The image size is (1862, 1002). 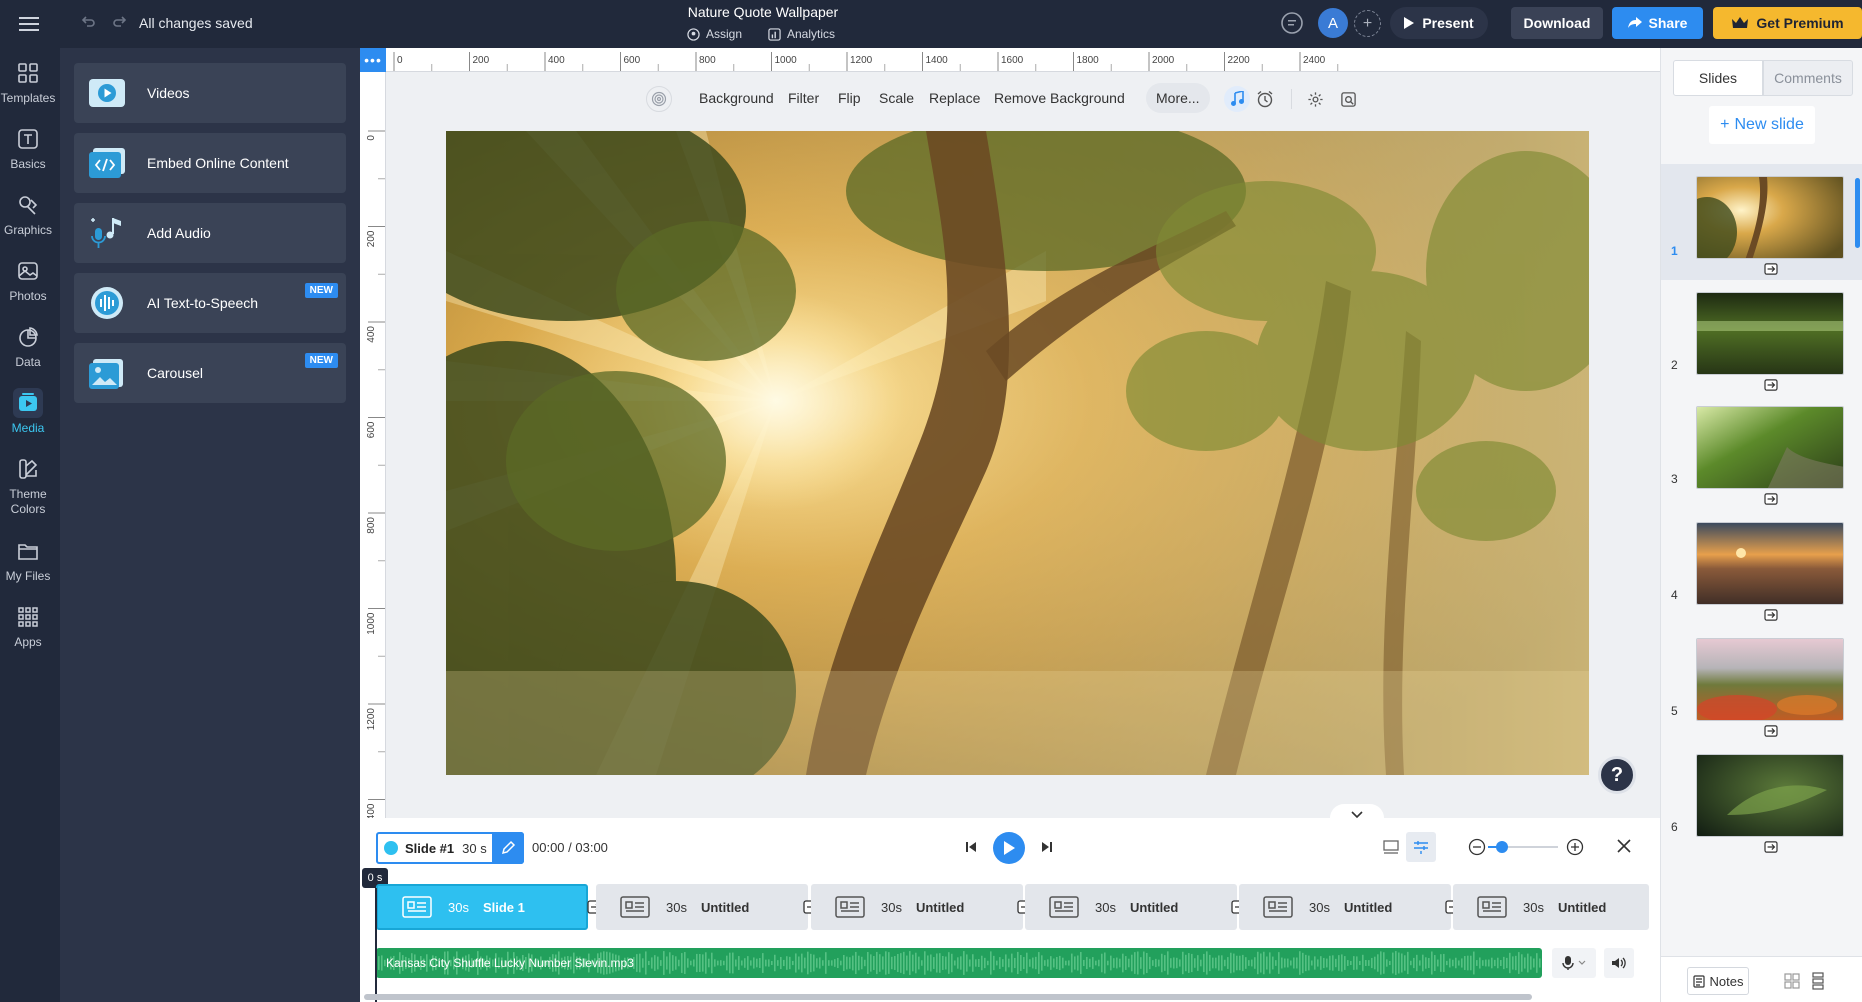 I want to click on playhead, so click(x=376, y=945).